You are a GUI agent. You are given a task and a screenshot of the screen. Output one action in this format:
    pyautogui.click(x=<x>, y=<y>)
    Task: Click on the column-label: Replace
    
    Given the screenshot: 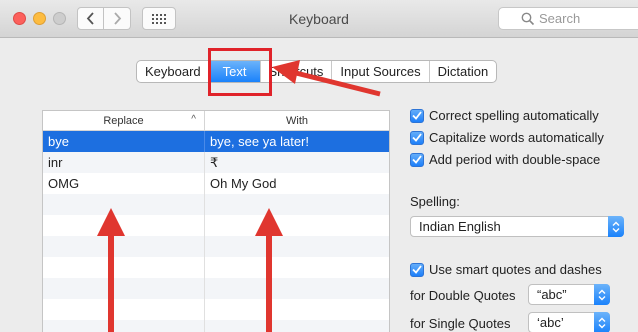 What is the action you would take?
    pyautogui.click(x=123, y=120)
    